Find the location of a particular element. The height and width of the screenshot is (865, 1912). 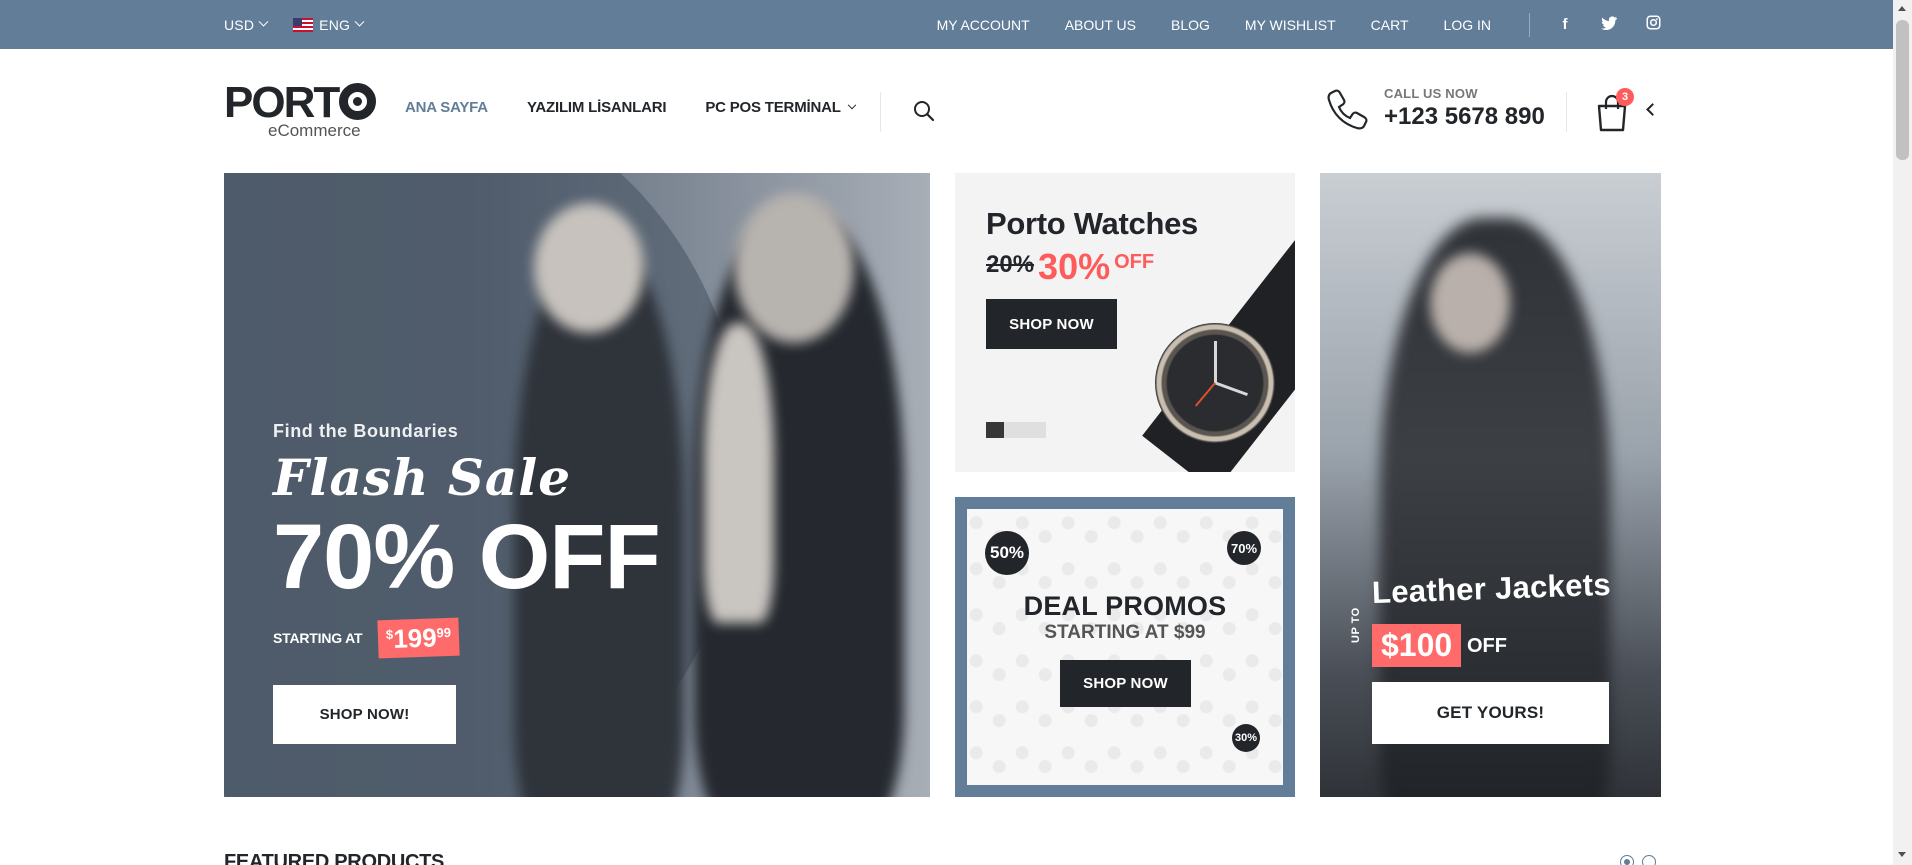

call-us: CALL US NOW +123 5678 890 is located at coordinates (1464, 108).